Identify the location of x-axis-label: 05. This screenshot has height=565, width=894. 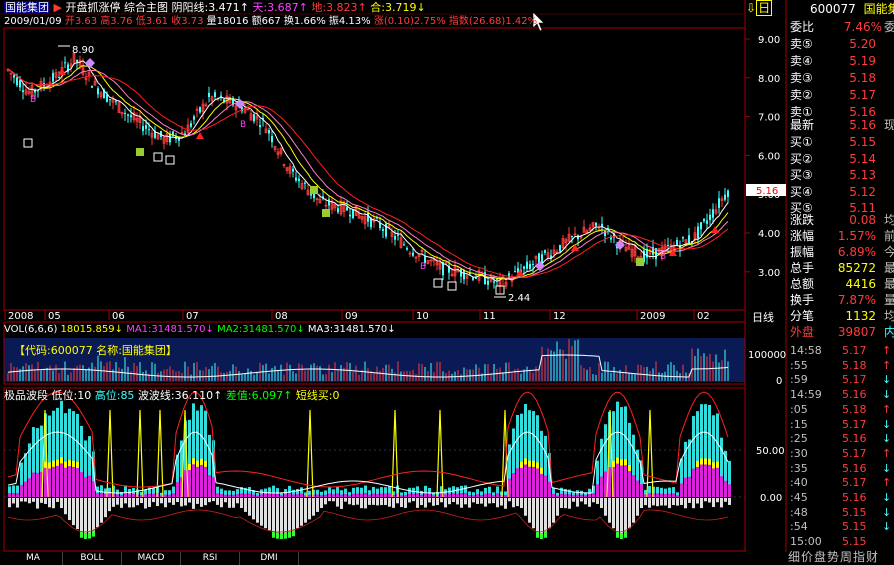
(54, 316).